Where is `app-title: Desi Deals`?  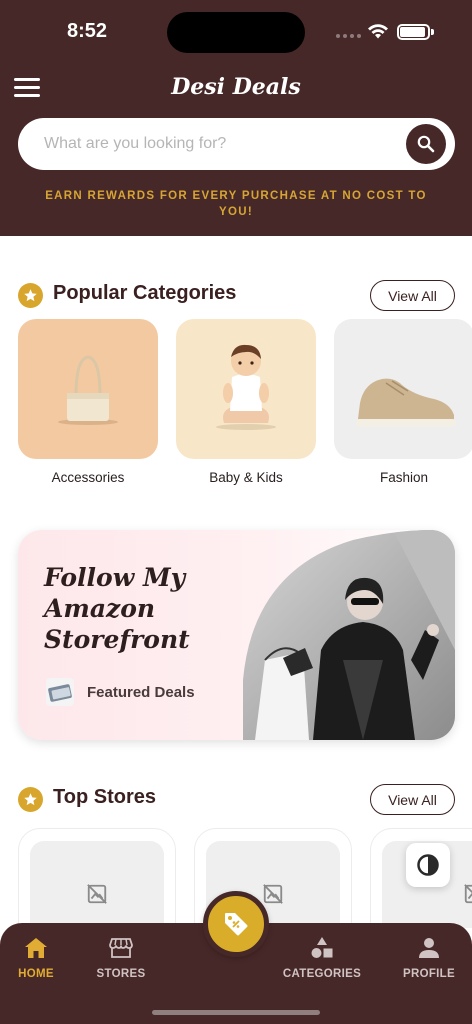
app-title: Desi Deals is located at coordinates (236, 87).